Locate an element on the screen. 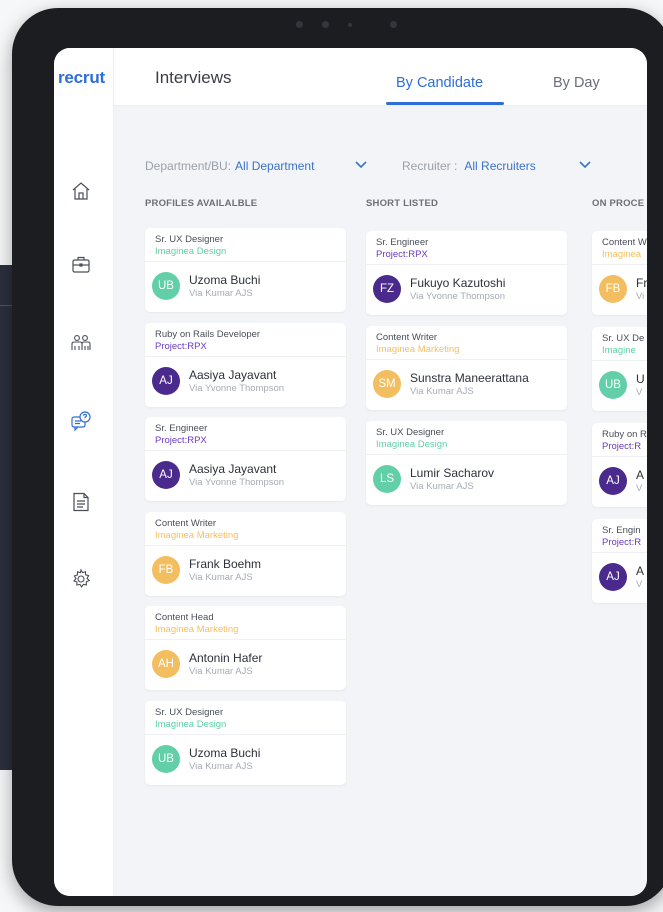 The image size is (663, 912). candidate-card: Ruby on R Project:R AJ A V is located at coordinates (619, 465).